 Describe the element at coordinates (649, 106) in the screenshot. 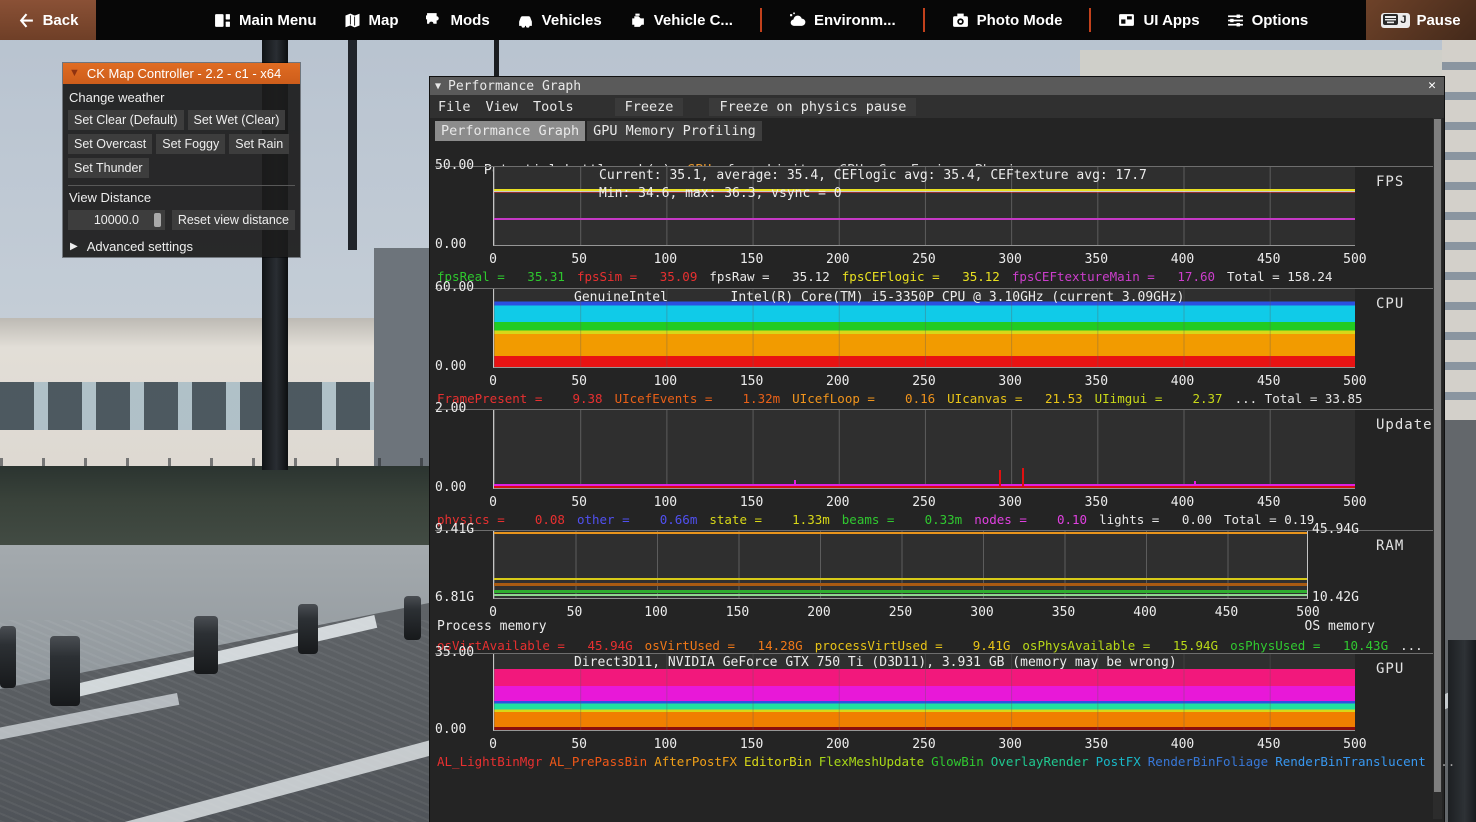

I see `freeze-button: Freeze` at that location.